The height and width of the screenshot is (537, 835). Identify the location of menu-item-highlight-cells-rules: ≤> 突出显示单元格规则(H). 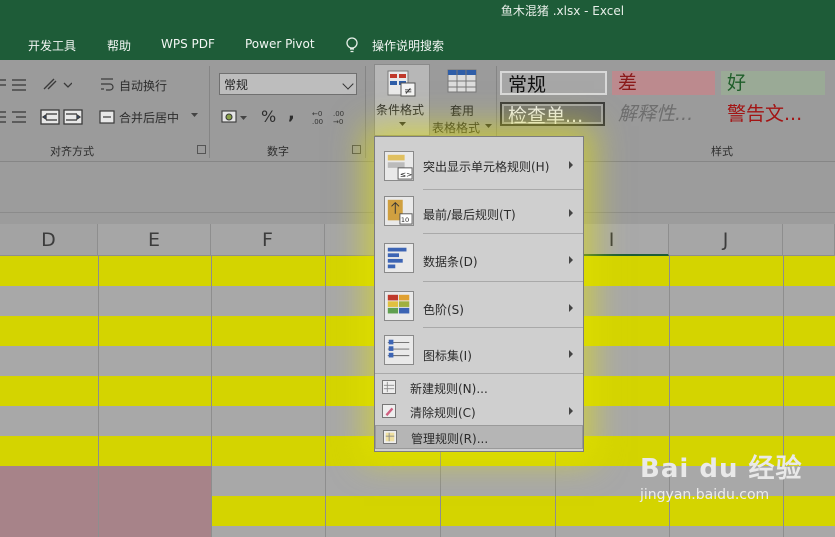
(479, 166).